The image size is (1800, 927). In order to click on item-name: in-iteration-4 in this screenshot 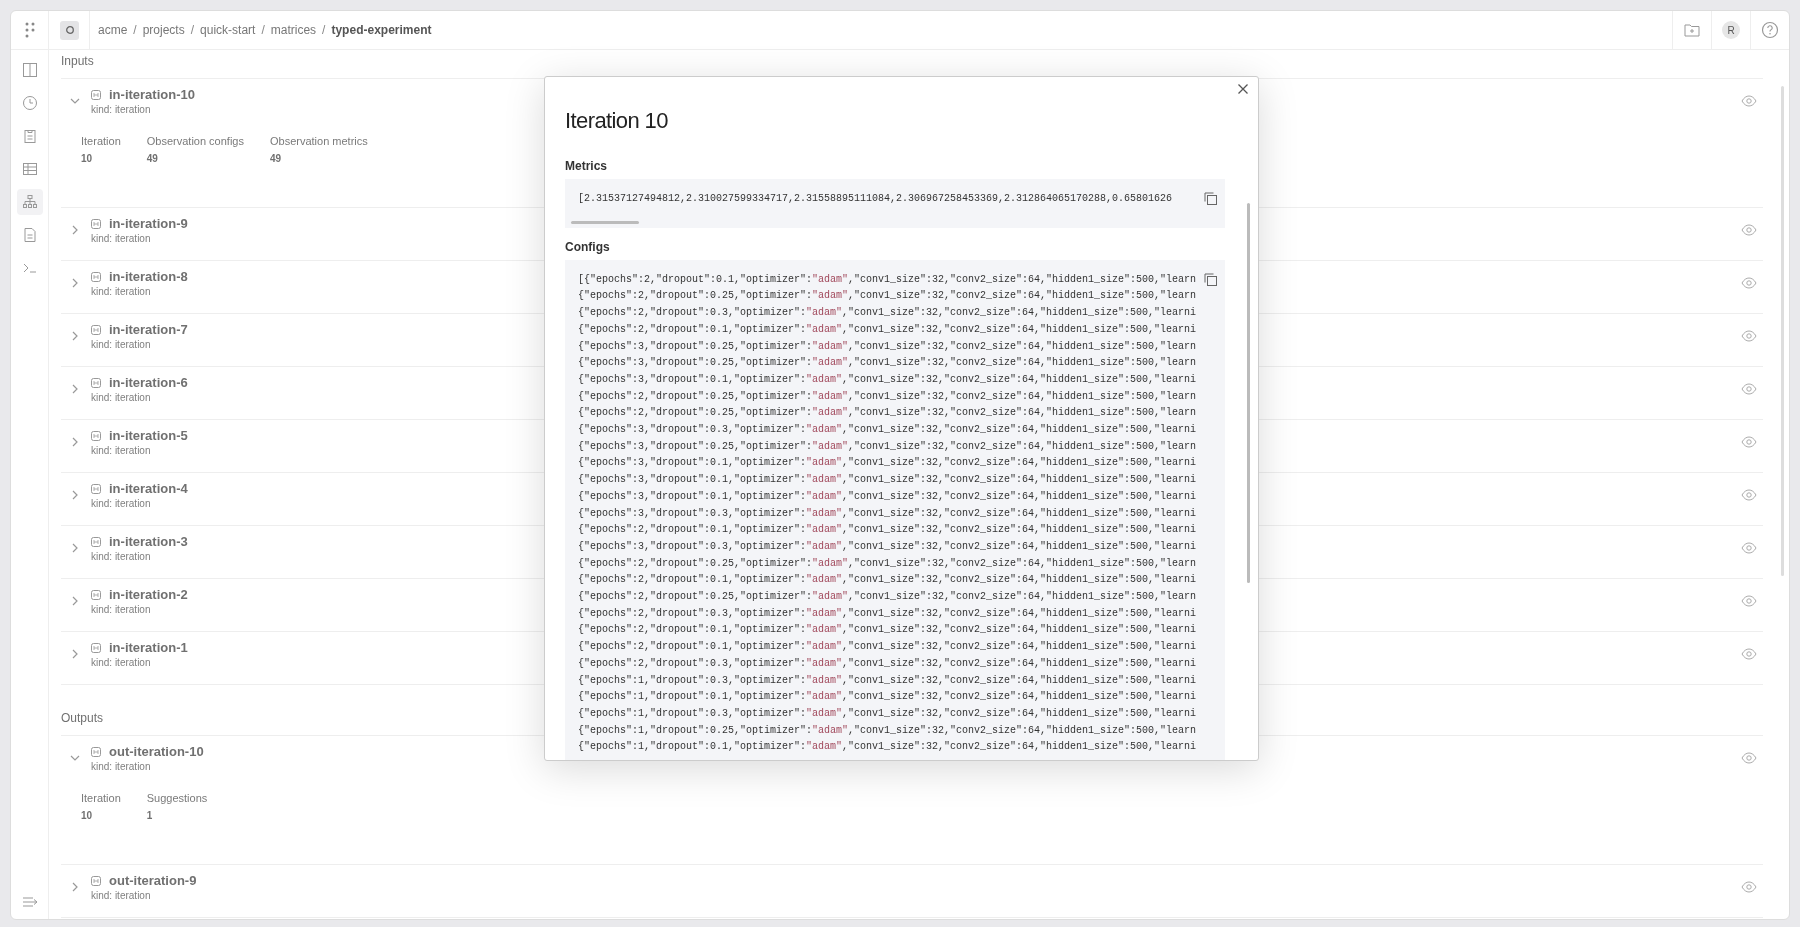, I will do `click(148, 488)`.